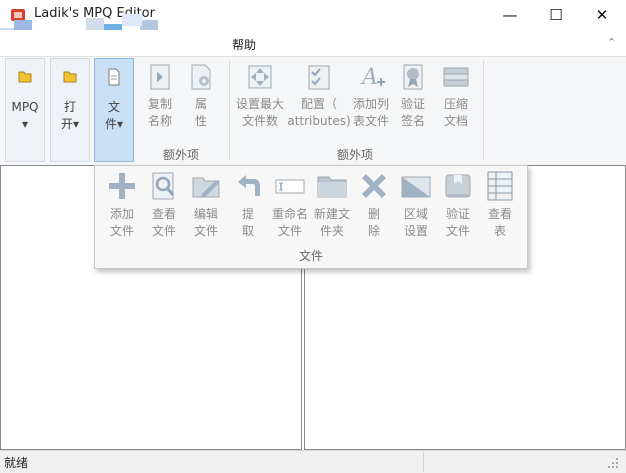 This screenshot has width=626, height=473. What do you see at coordinates (122, 205) in the screenshot?
I see `add-file-item: 添加 文件` at bounding box center [122, 205].